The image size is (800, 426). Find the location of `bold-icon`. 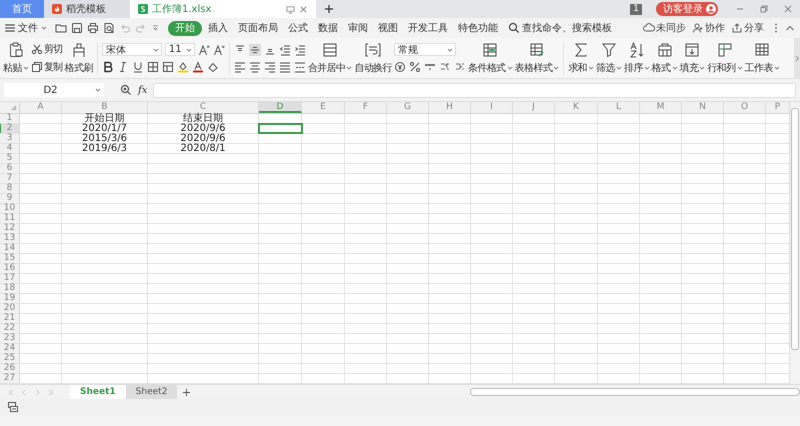

bold-icon is located at coordinates (108, 67).